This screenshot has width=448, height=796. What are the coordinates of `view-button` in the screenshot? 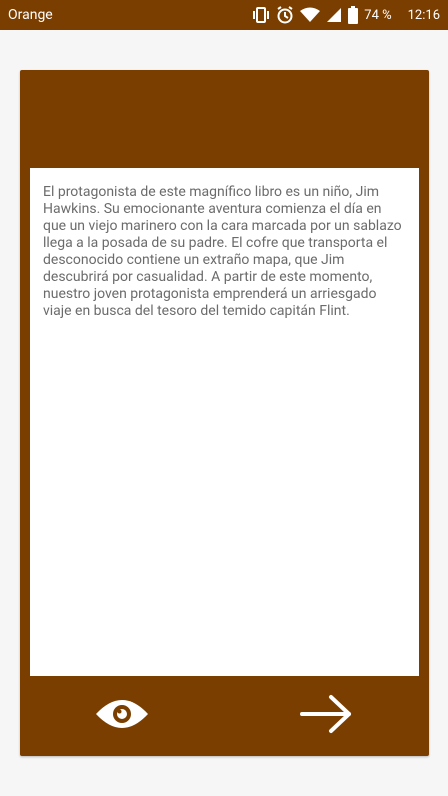 It's located at (122, 716).